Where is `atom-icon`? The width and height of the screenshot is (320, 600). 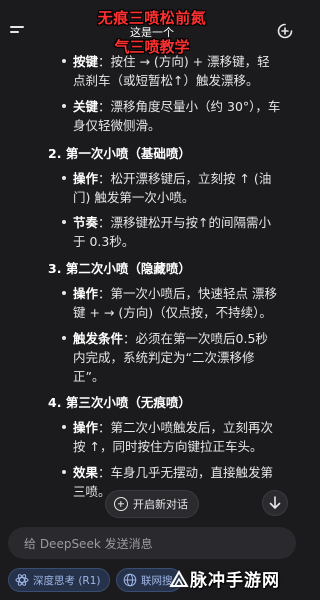
atom-icon is located at coordinates (22, 580).